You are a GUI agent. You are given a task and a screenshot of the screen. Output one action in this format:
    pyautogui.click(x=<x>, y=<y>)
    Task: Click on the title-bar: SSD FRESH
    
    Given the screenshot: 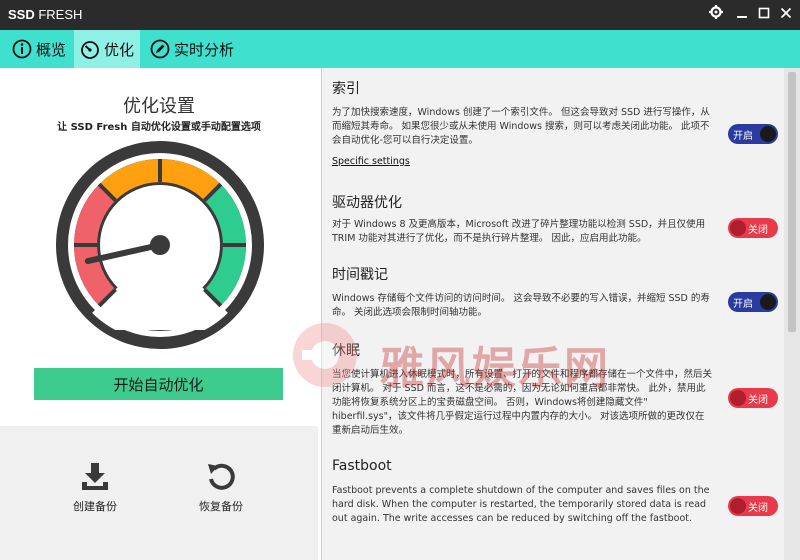 What is the action you would take?
    pyautogui.click(x=400, y=15)
    